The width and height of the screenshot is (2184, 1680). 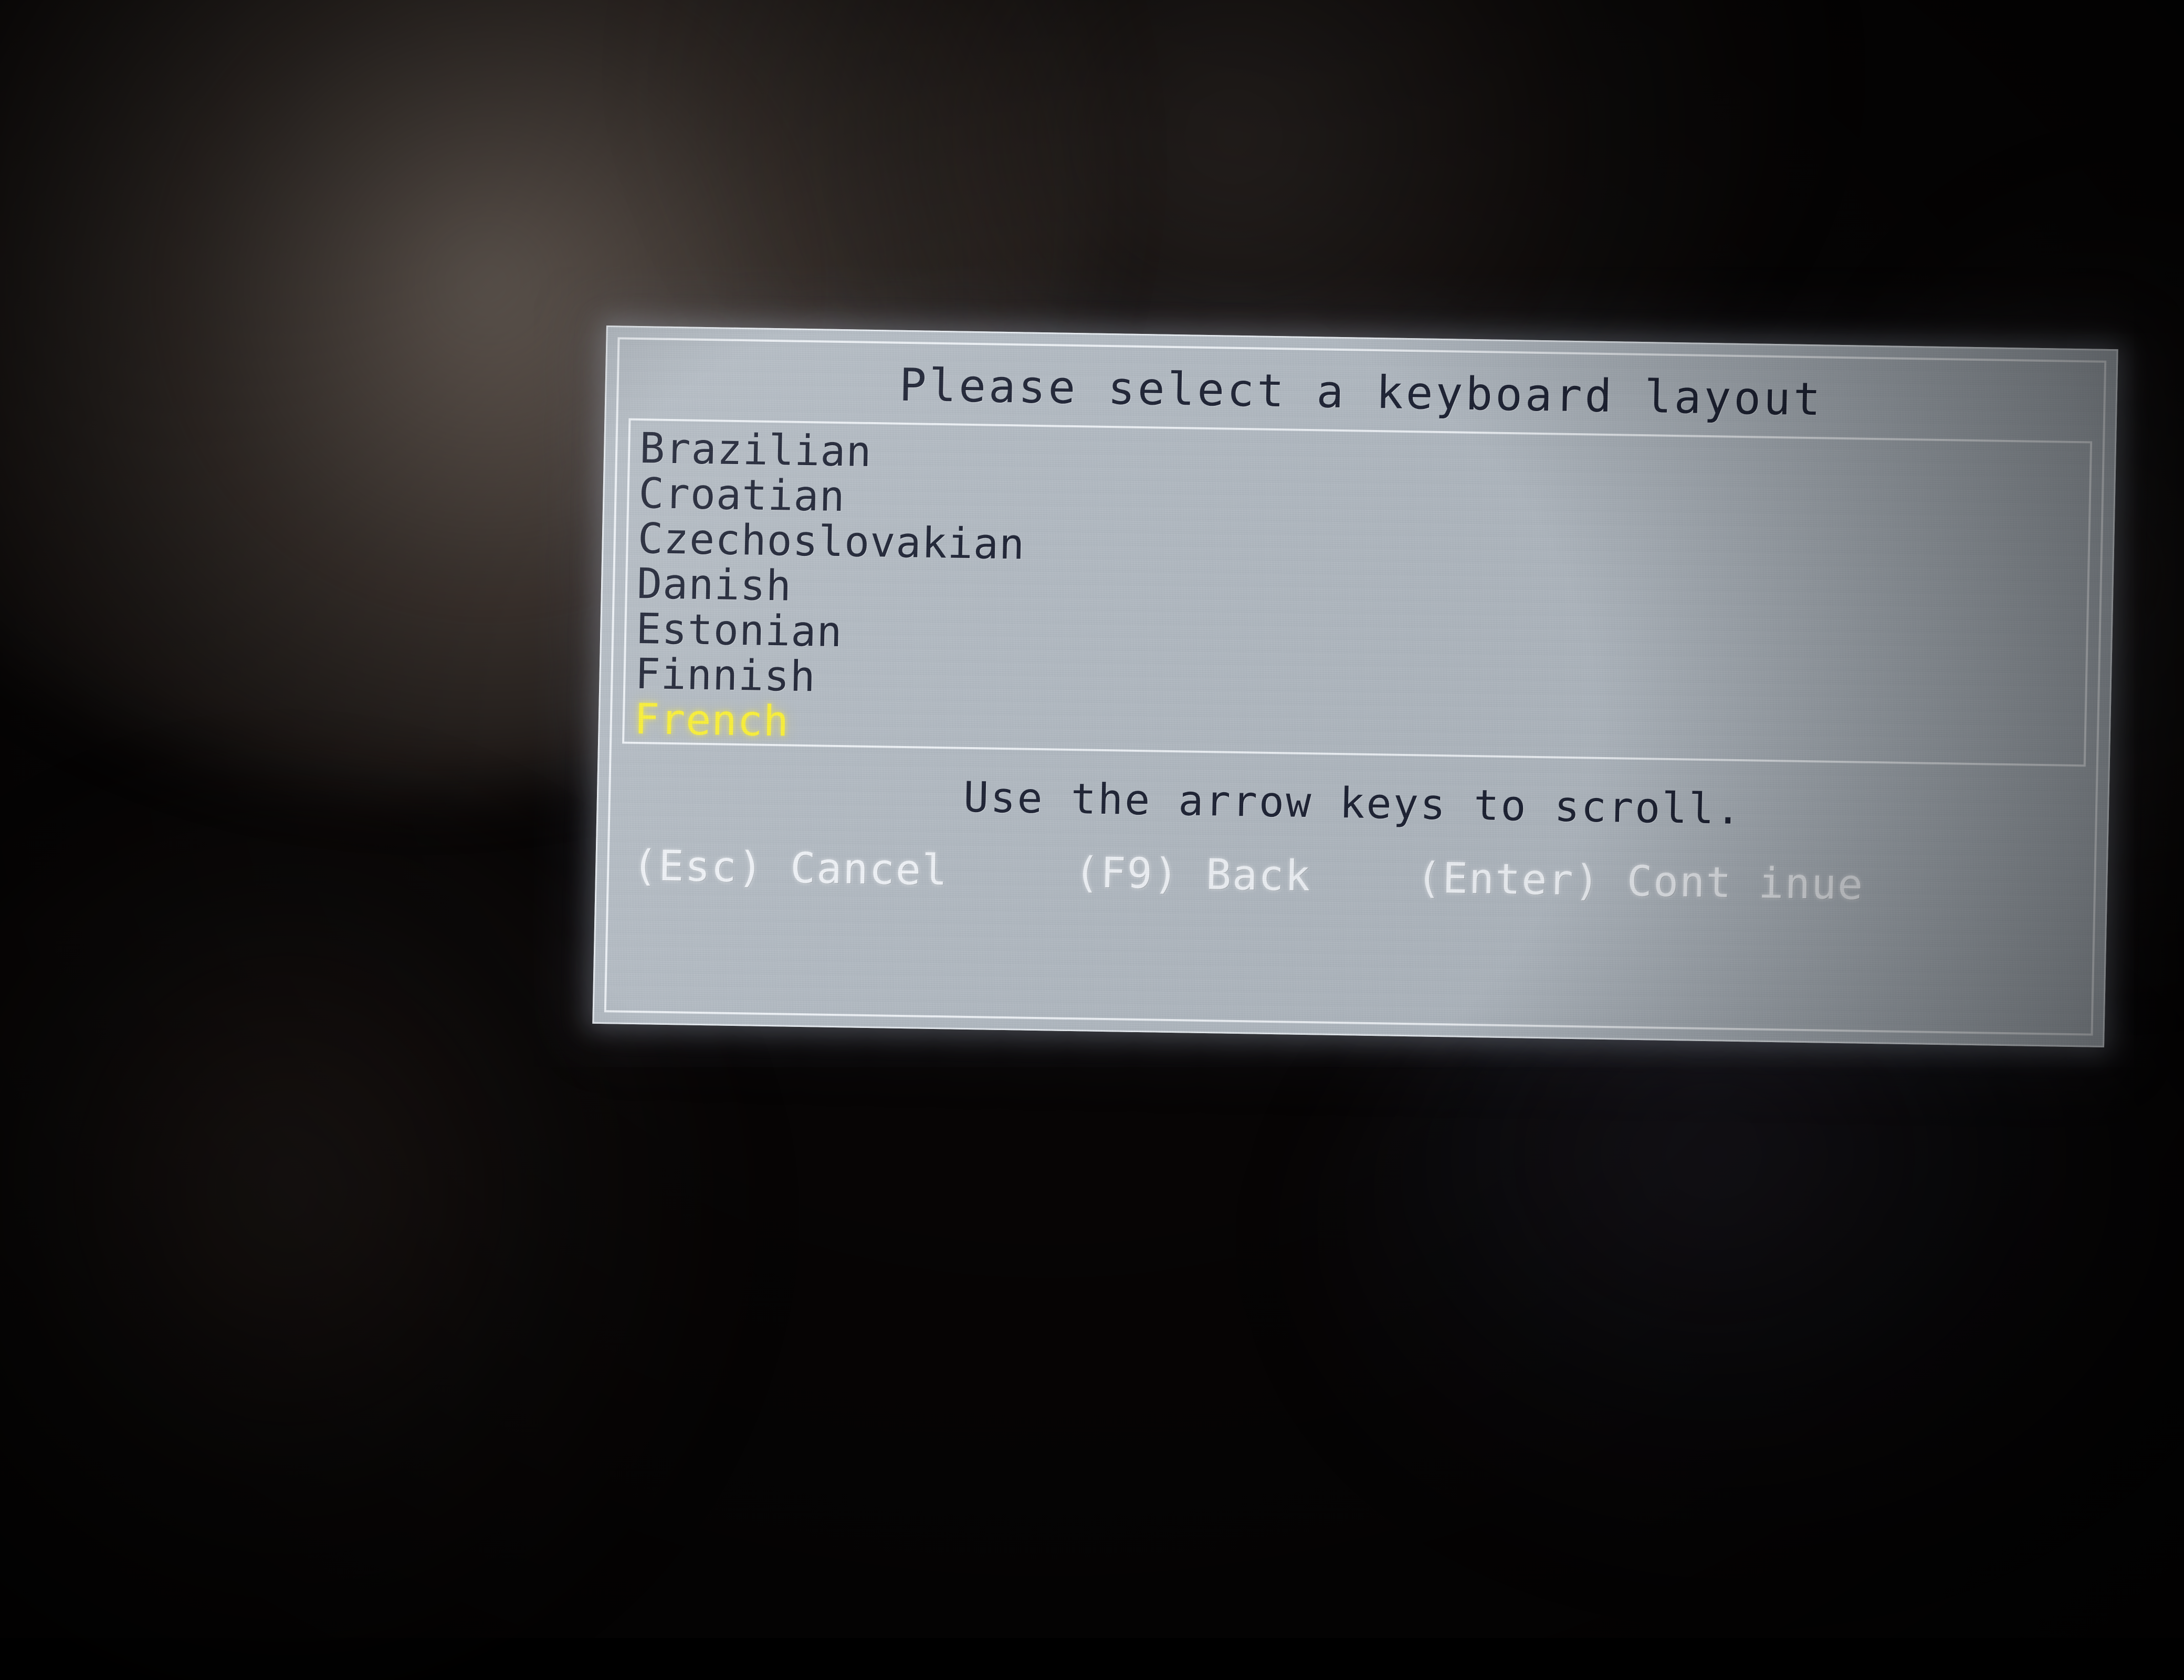 What do you see at coordinates (790, 868) in the screenshot?
I see `cancel-key-hint: (Esc) Cancel` at bounding box center [790, 868].